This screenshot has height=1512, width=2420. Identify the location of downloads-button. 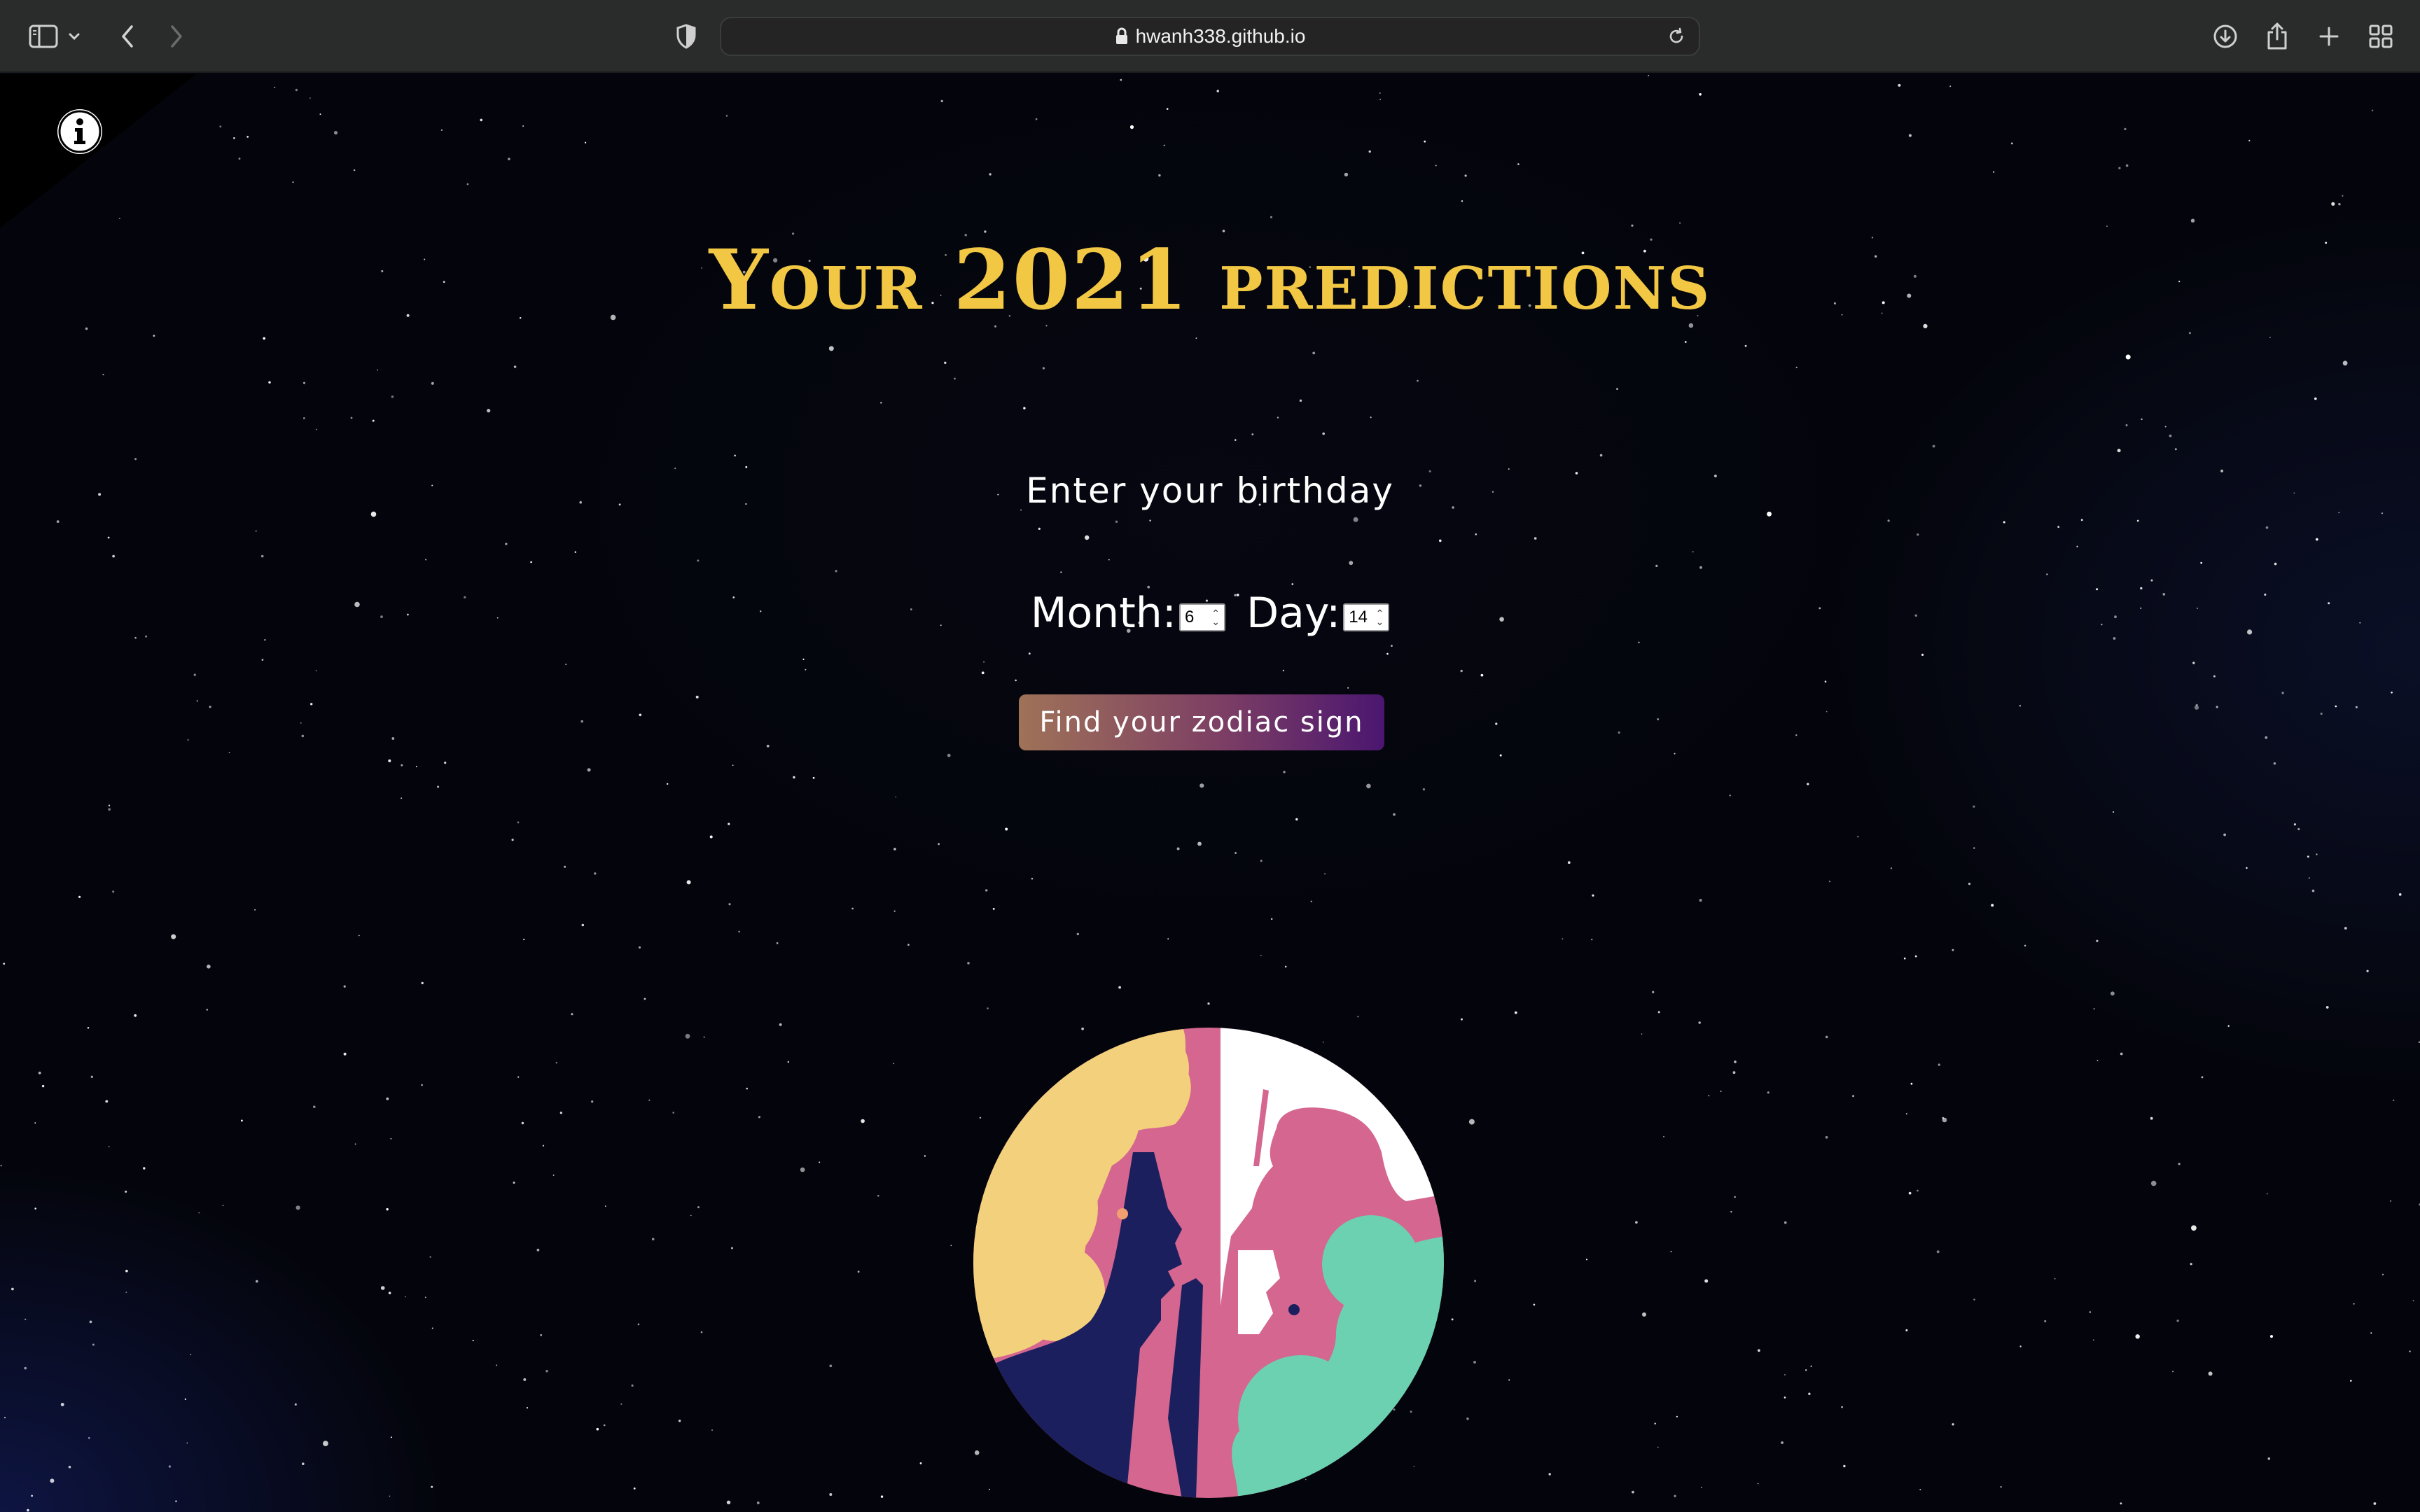
(2225, 36).